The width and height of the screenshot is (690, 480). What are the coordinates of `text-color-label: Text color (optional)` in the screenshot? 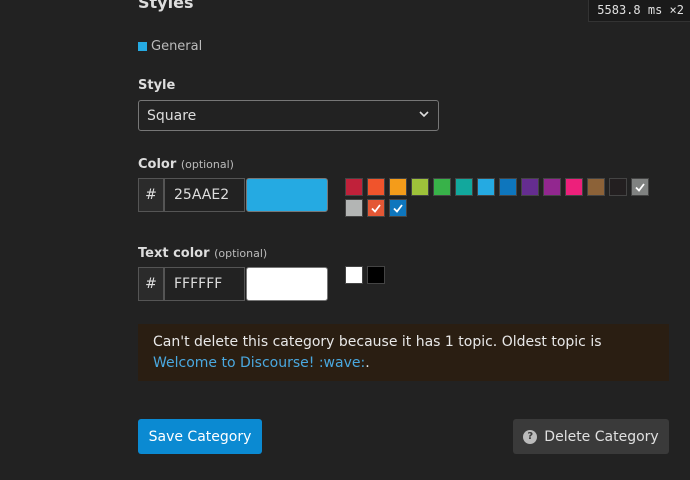 It's located at (202, 253).